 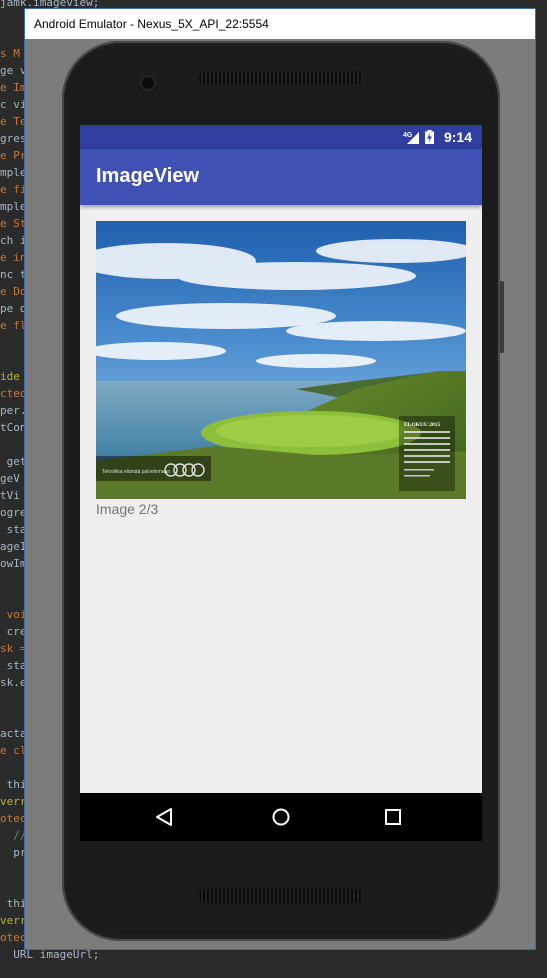 I want to click on code-line: tCon, so click(x=13, y=427).